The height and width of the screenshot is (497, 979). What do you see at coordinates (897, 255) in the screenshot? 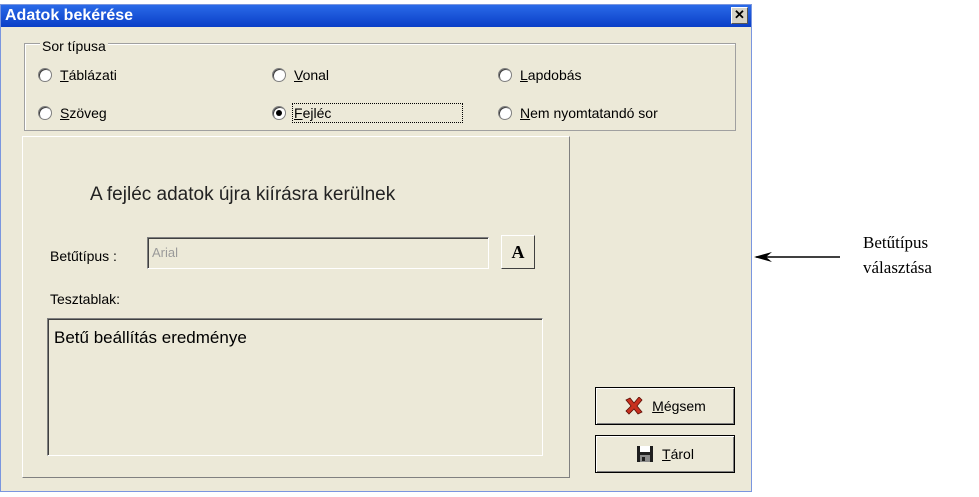
I see `annotation-text: Betűtípus választása` at bounding box center [897, 255].